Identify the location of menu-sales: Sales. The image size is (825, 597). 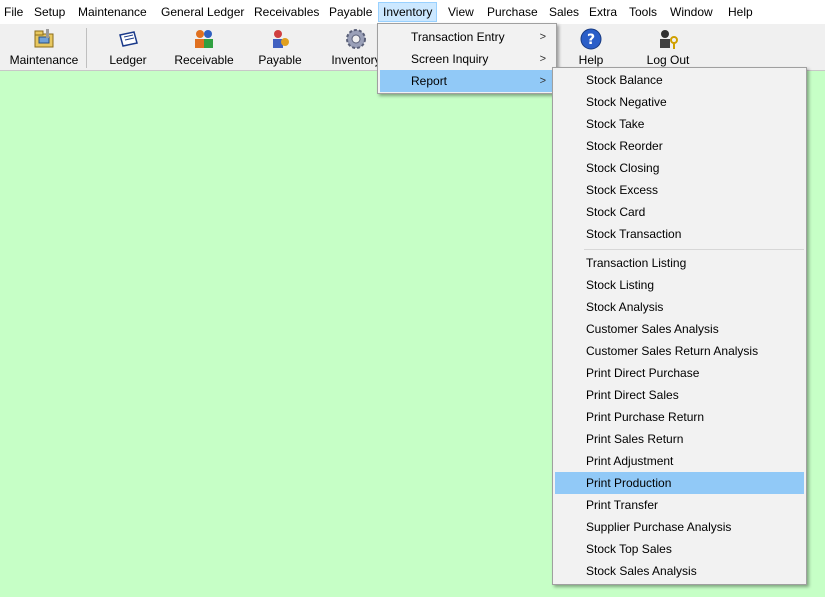
(564, 12).